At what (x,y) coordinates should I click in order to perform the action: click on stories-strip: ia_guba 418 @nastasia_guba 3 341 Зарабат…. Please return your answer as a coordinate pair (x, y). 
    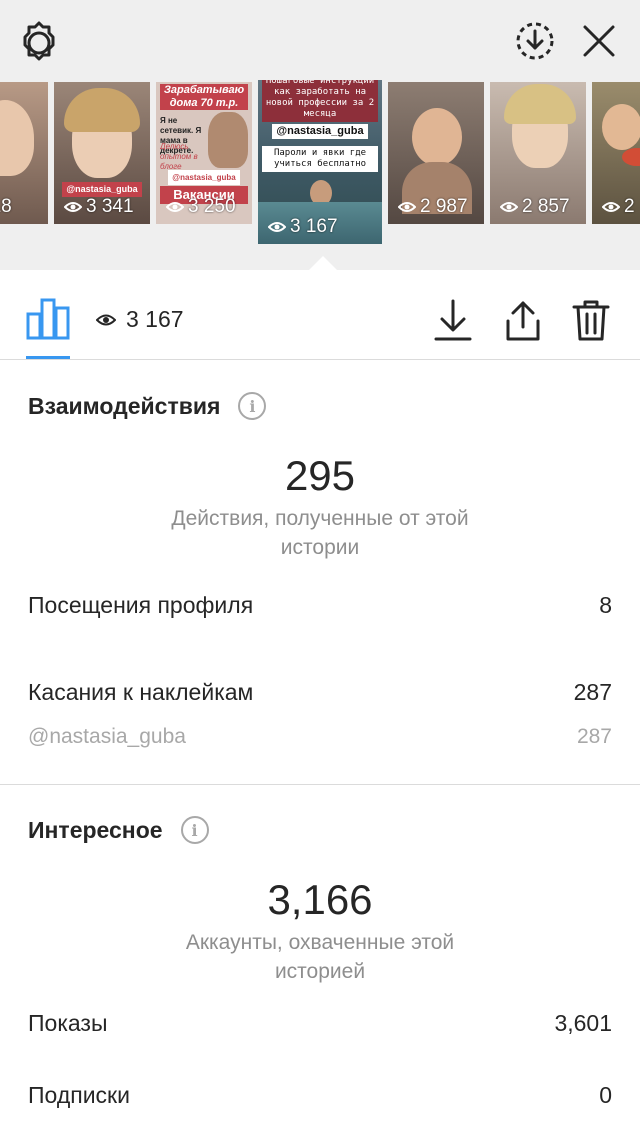
    Looking at the image, I should click on (320, 165).